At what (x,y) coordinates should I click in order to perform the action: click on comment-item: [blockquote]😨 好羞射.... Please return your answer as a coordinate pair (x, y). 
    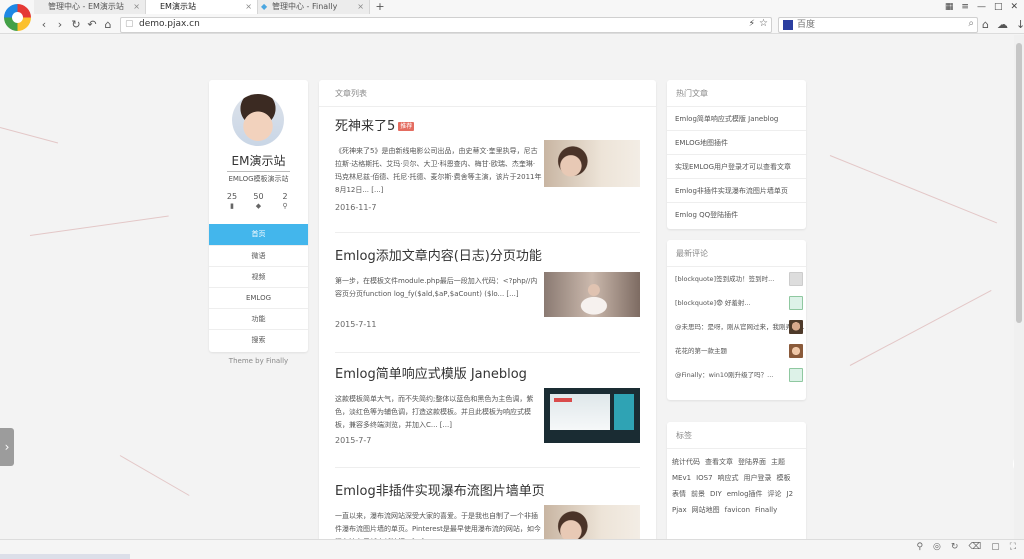
    Looking at the image, I should click on (736, 303).